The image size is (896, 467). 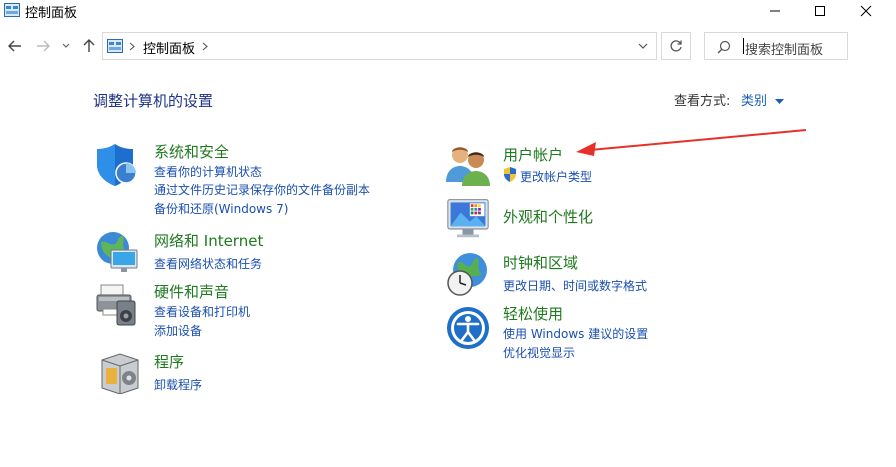 What do you see at coordinates (115, 46) in the screenshot?
I see `control-panel-location-icon` at bounding box center [115, 46].